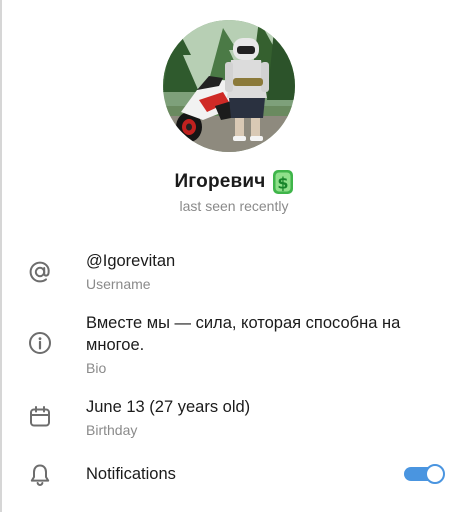 Image resolution: width=468 pixels, height=512 pixels. I want to click on bell-icon, so click(40, 475).